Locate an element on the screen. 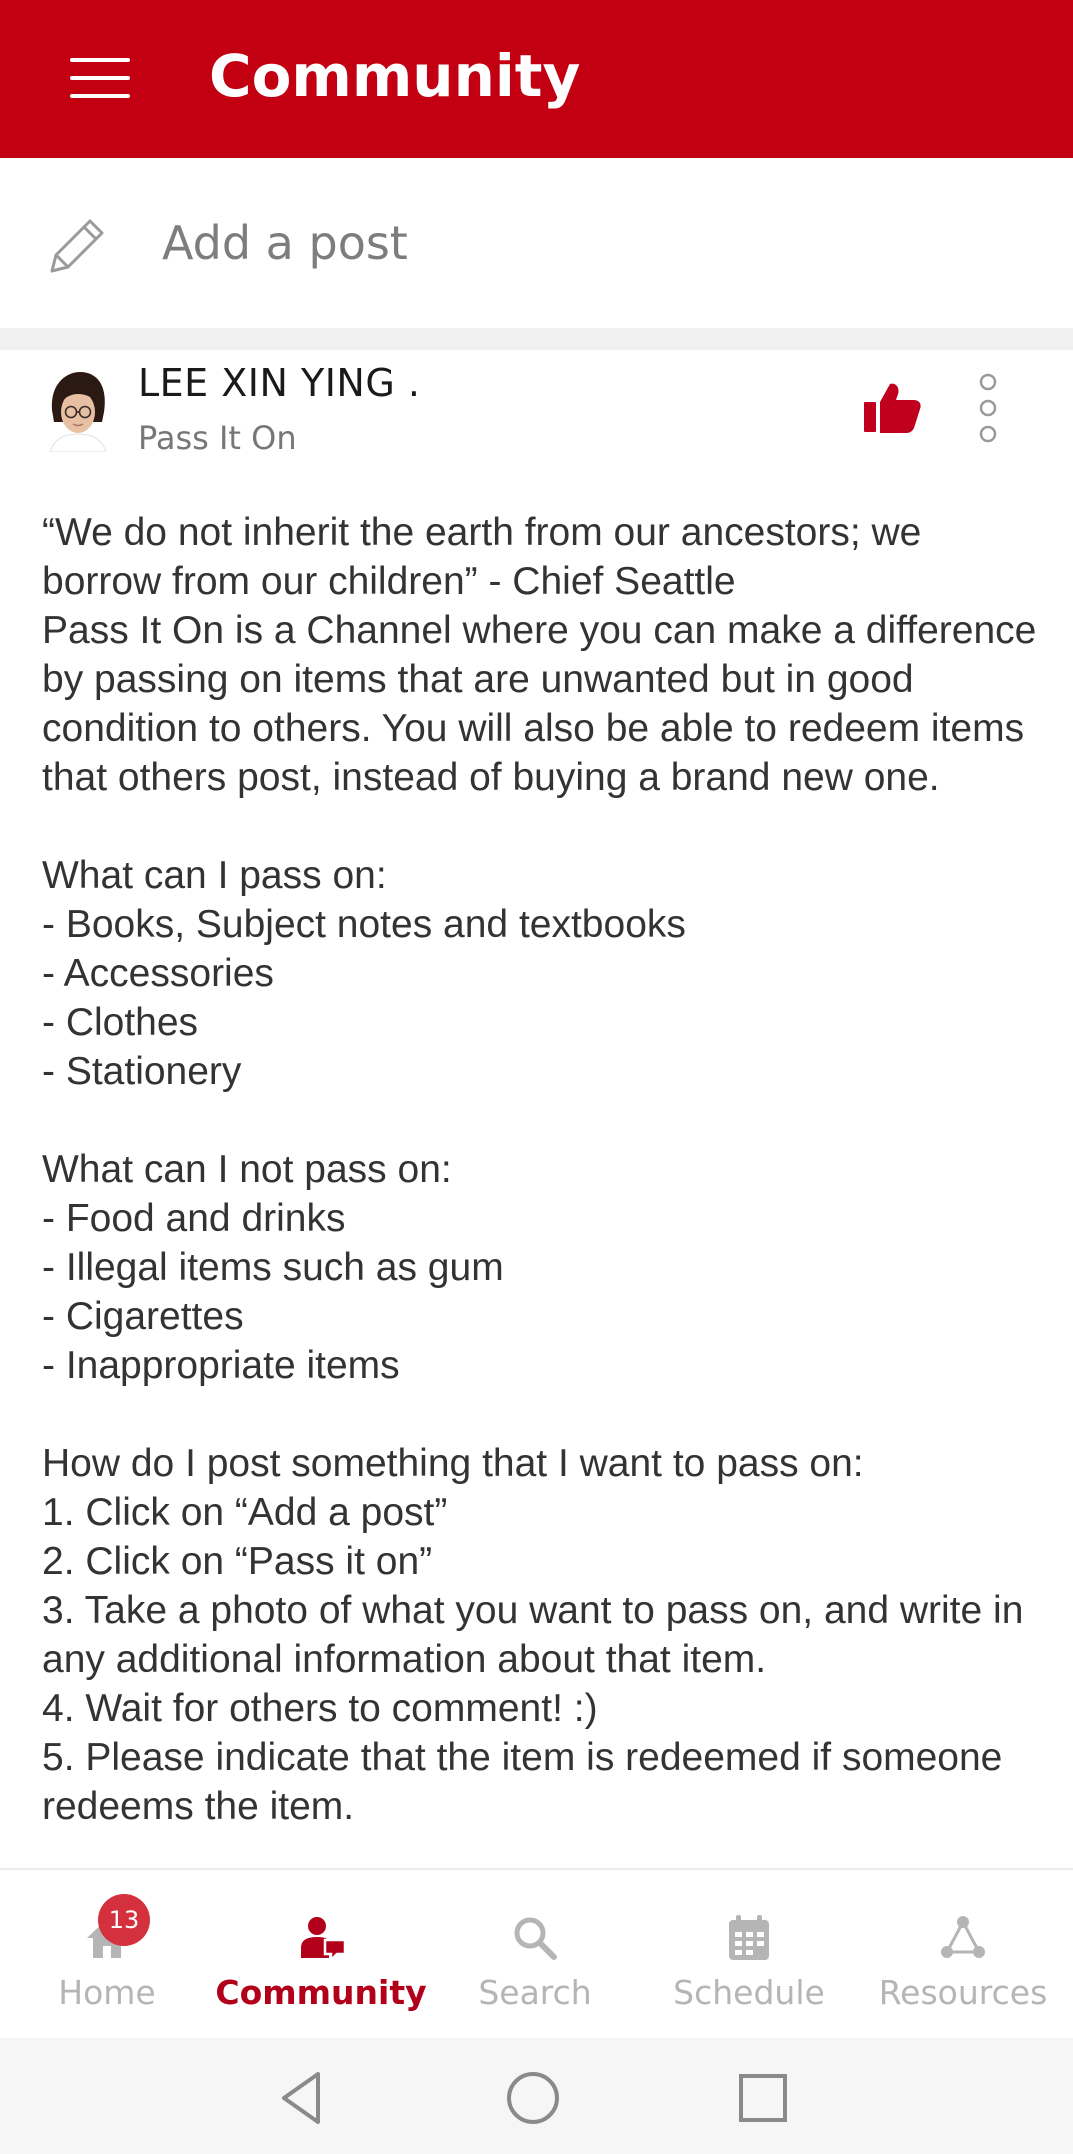  nav-item-home: 13 Home is located at coordinates (107, 1955).